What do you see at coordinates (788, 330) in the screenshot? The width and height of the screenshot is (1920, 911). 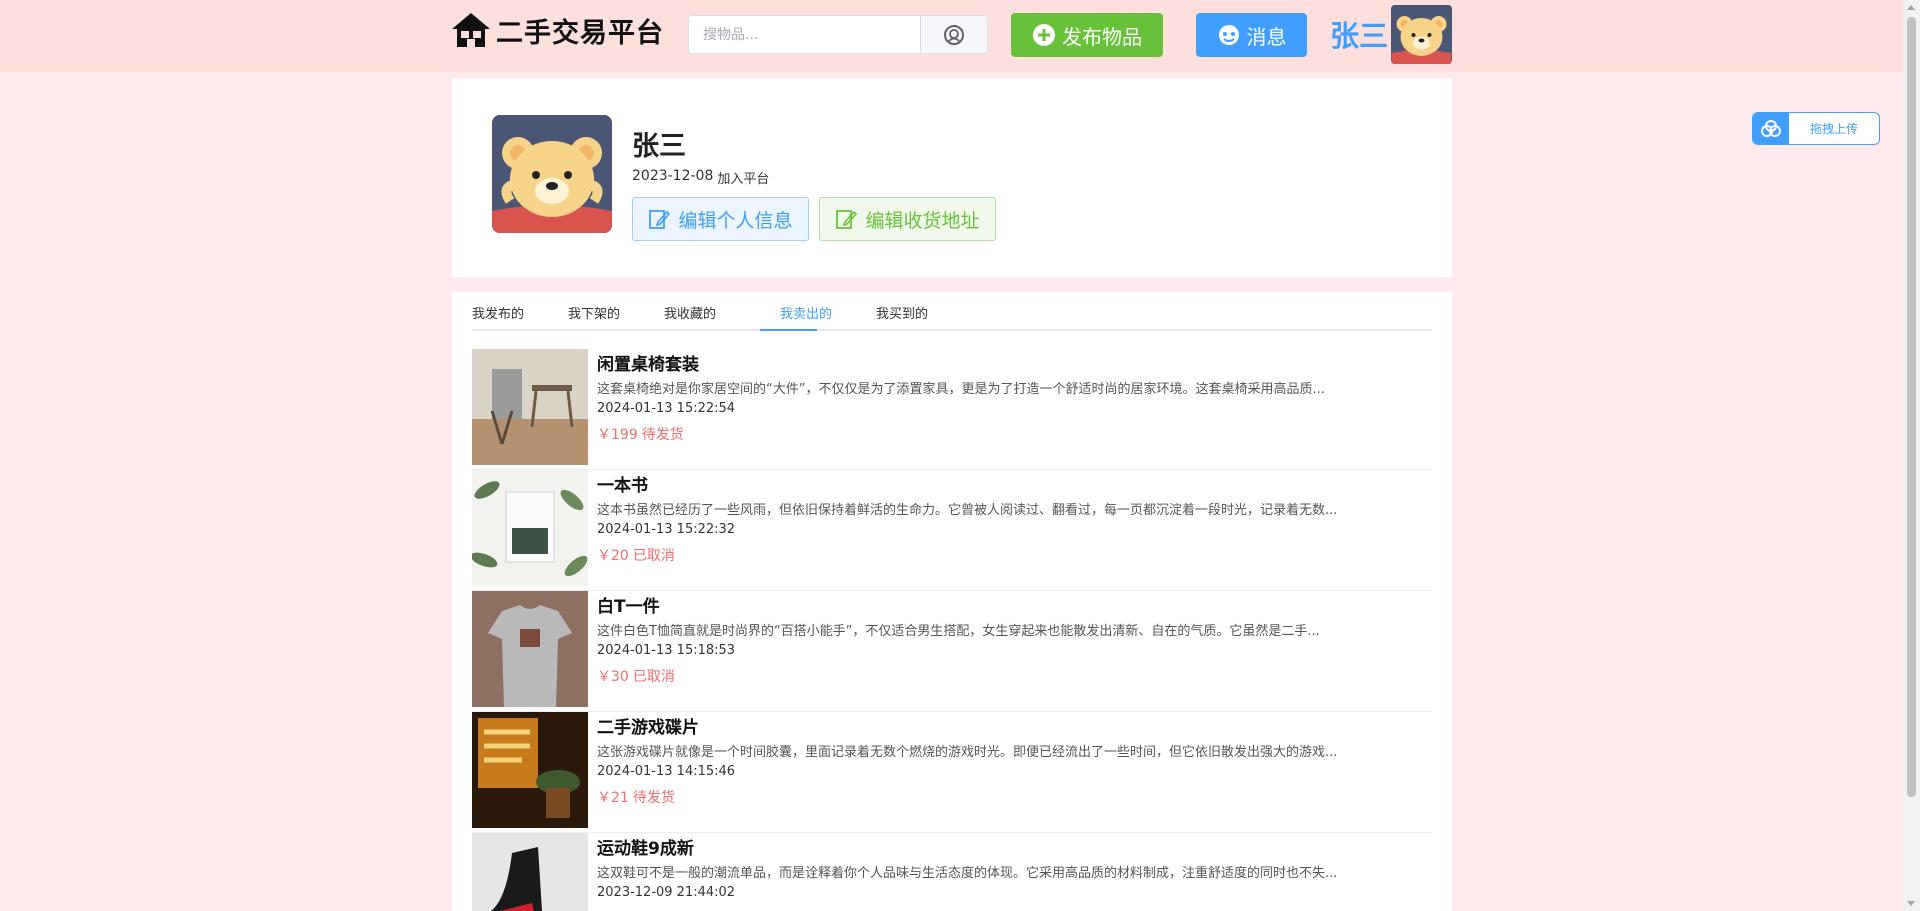 I see `active-tab-indicator` at bounding box center [788, 330].